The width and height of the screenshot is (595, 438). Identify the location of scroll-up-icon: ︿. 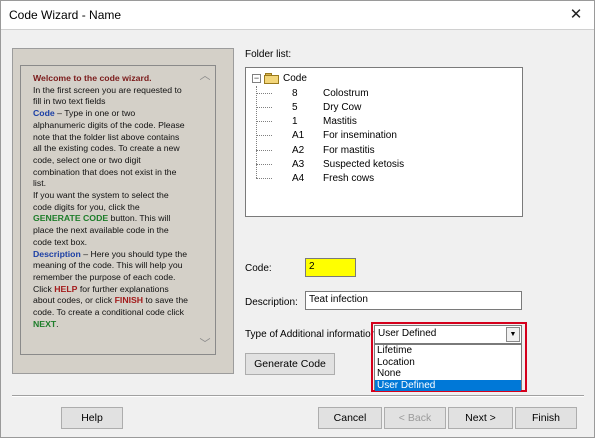
(205, 76).